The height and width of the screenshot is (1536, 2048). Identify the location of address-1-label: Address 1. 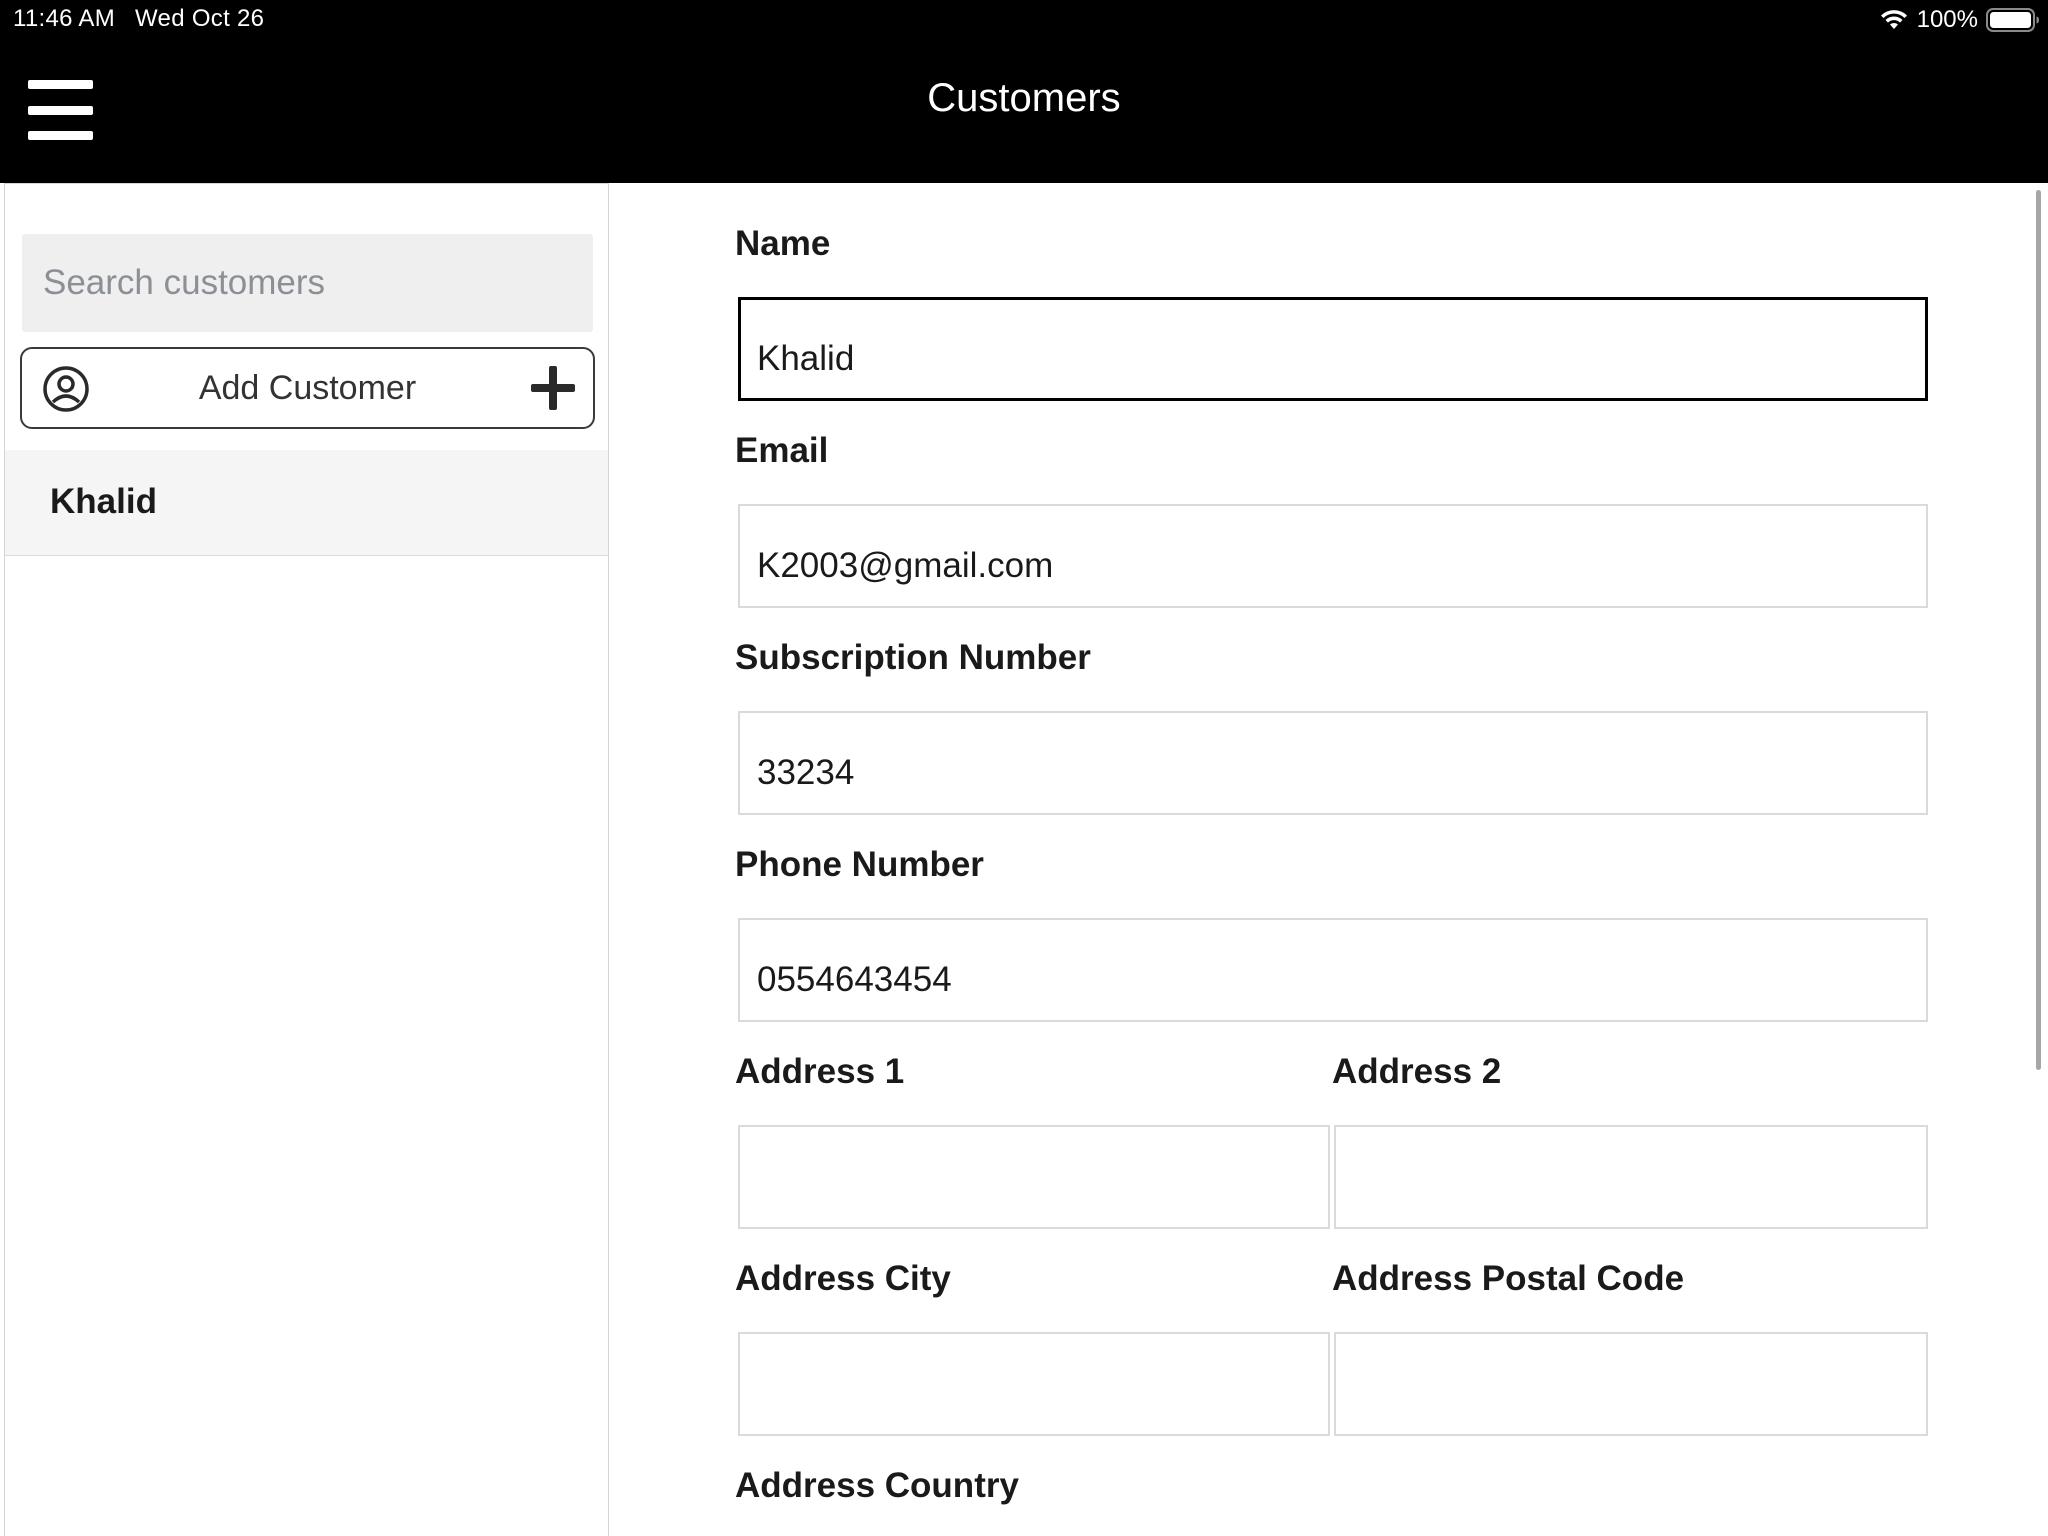
(820, 1071).